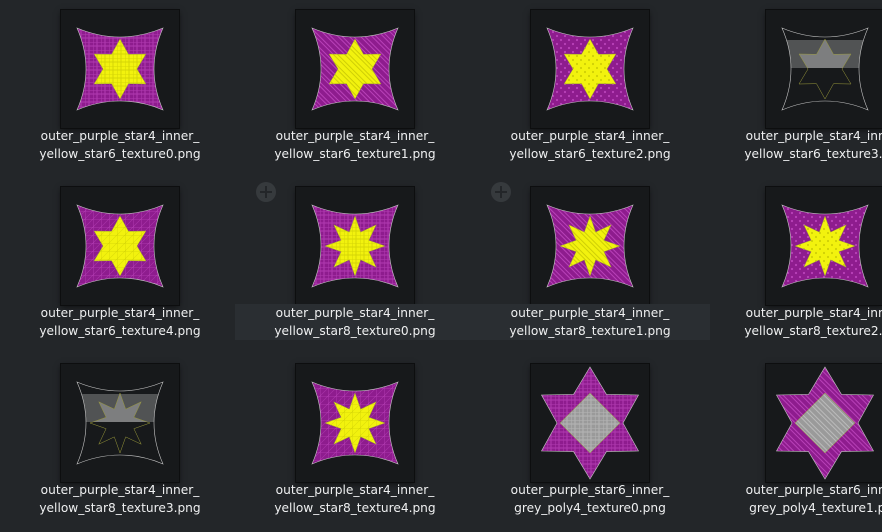 The image size is (882, 532). Describe the element at coordinates (813, 154) in the screenshot. I see `file-name-line2: yellow_star6_texture3.png` at that location.